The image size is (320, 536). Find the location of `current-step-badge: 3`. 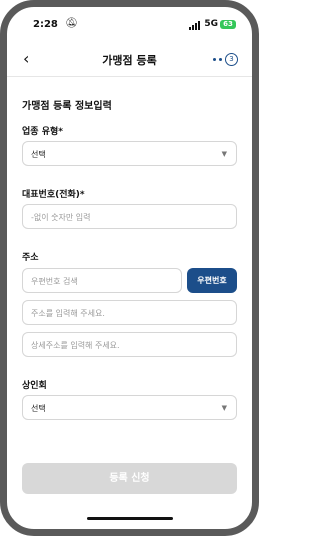

current-step-badge: 3 is located at coordinates (231, 59).